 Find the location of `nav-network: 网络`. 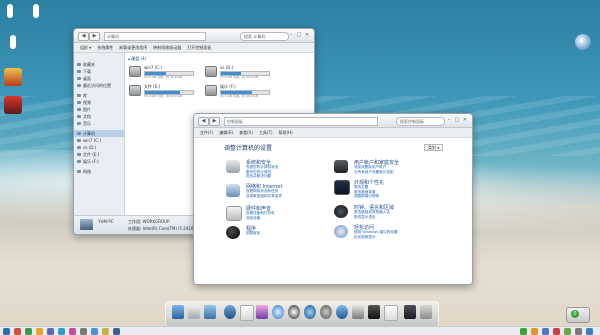

nav-network: 网络 is located at coordinates (99, 171).